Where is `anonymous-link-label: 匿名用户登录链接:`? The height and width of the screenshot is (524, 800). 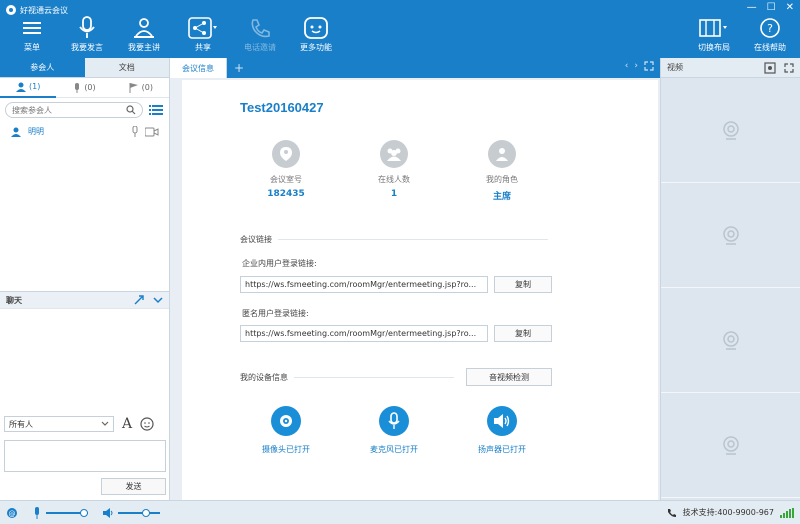 anonymous-link-label: 匿名用户登录链接: is located at coordinates (275, 313).